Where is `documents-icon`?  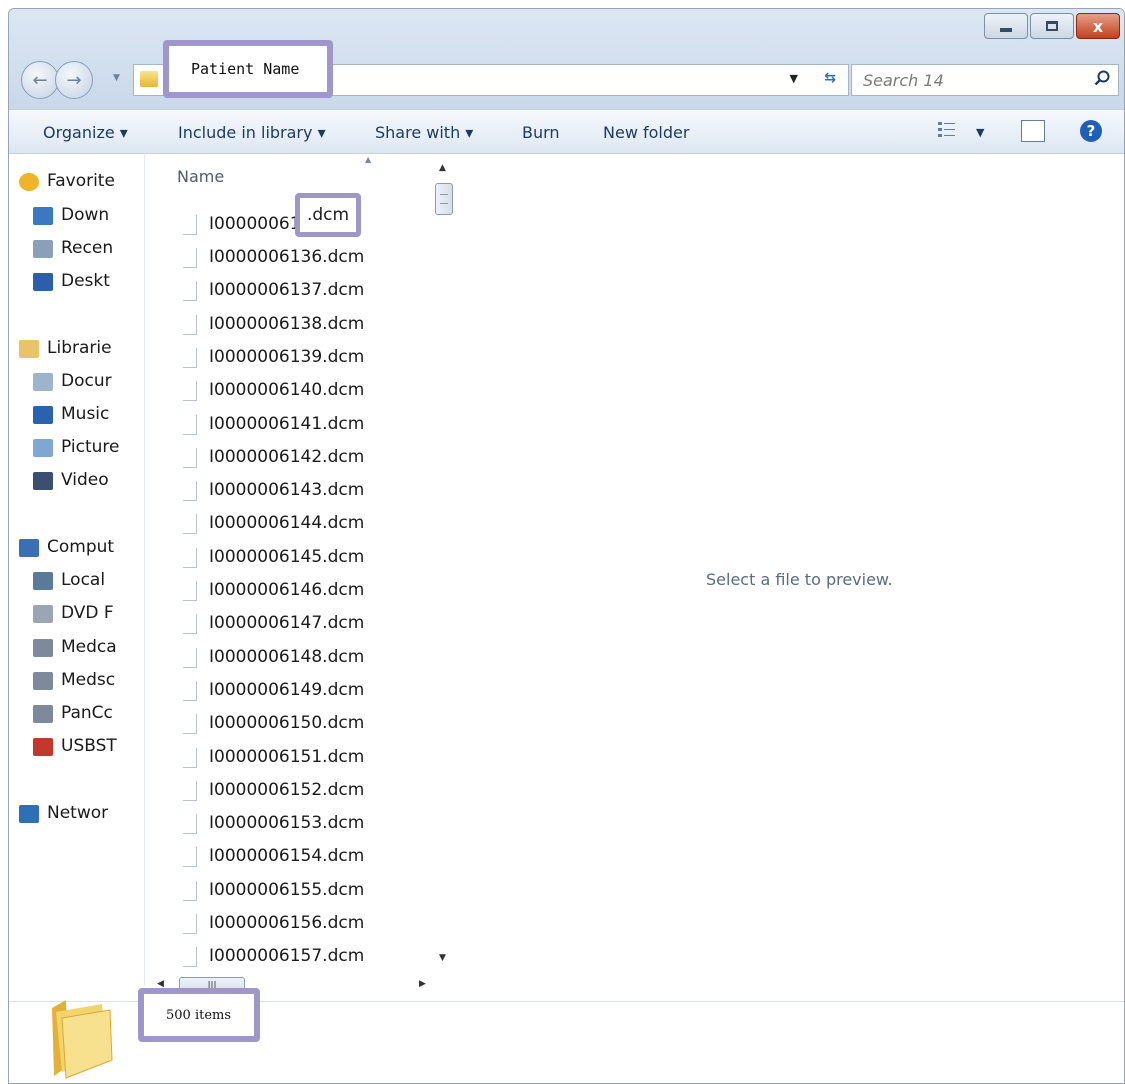 documents-icon is located at coordinates (43, 382).